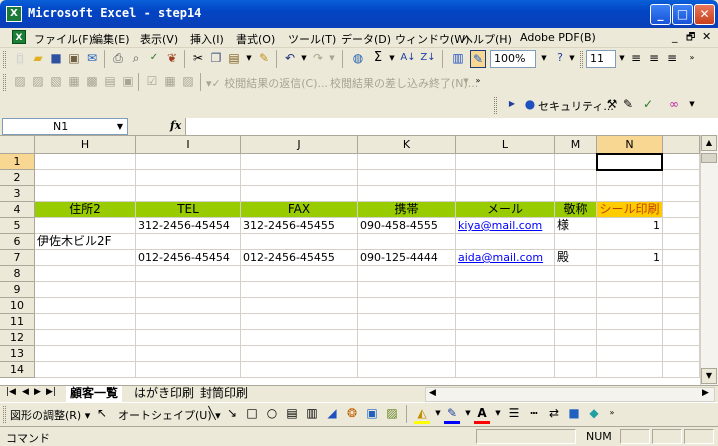  I want to click on rectangle-icon: □, so click(252, 413).